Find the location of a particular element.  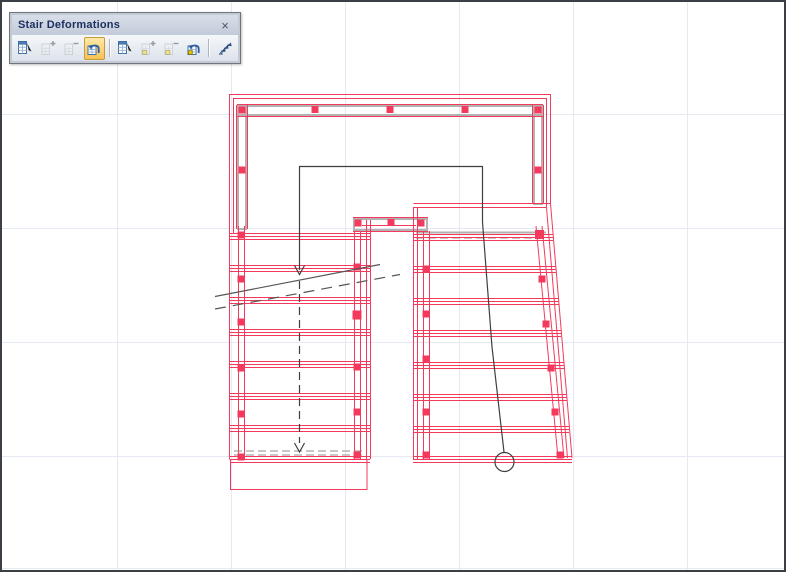

support-beams is located at coordinates (391, 169).